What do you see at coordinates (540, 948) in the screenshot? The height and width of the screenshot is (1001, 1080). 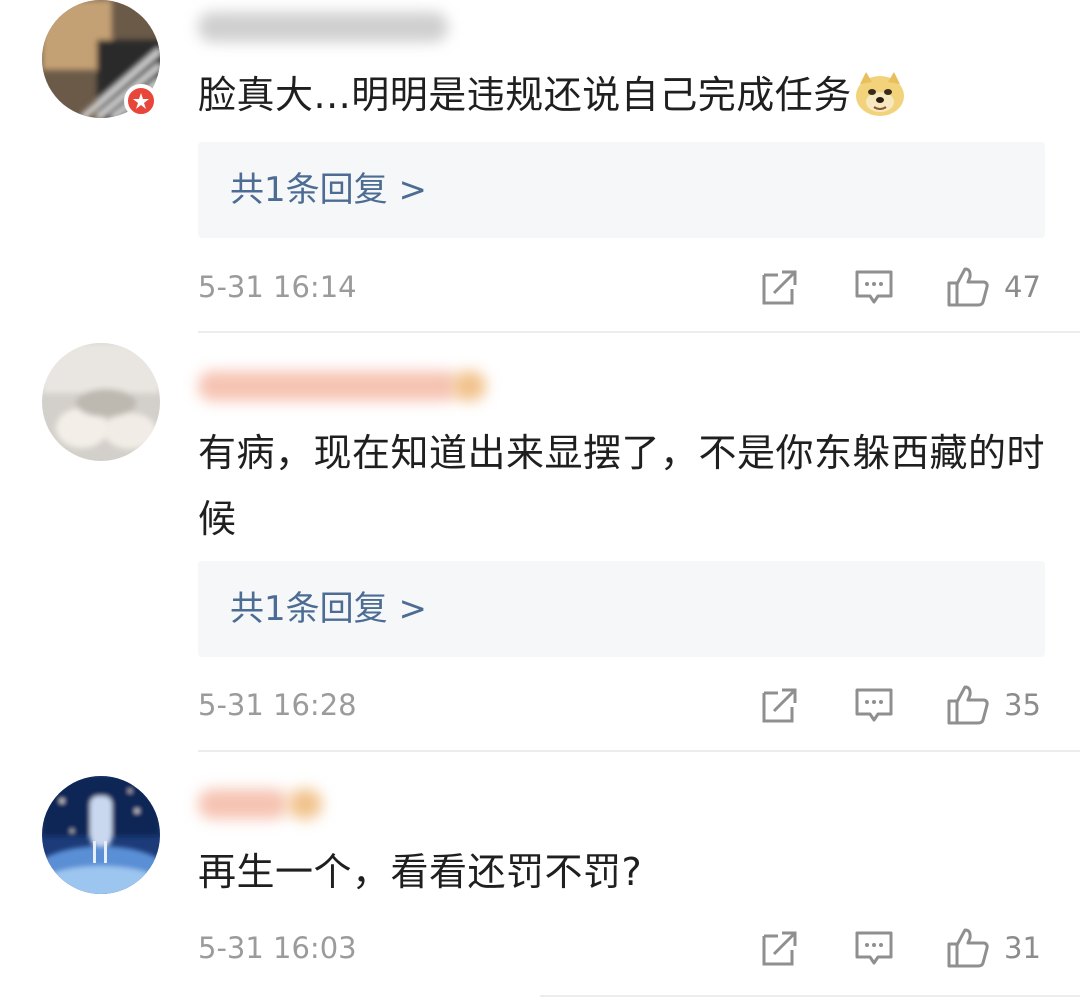 I see `comment-meta: 5-31 16:03 31` at bounding box center [540, 948].